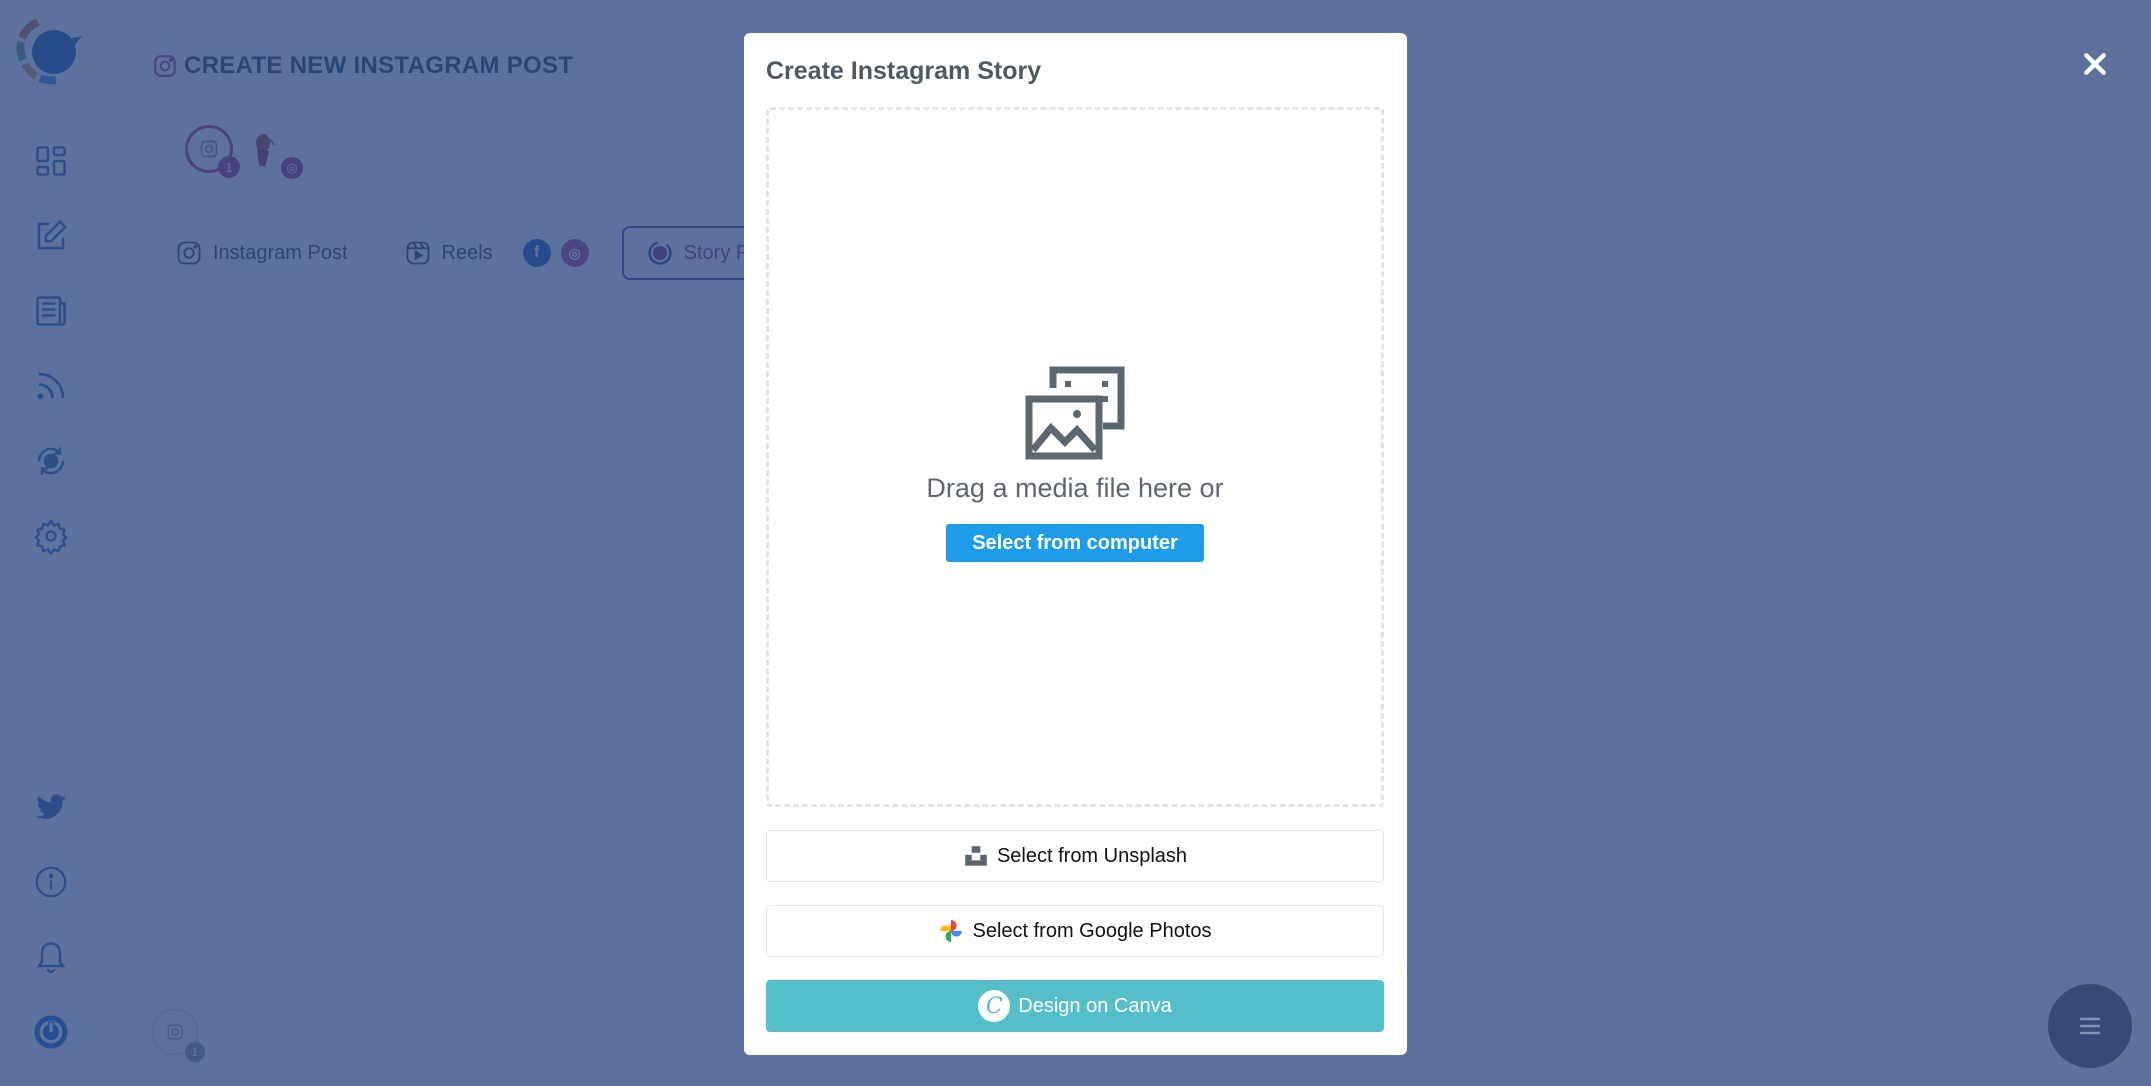  What do you see at coordinates (1075, 415) in the screenshot?
I see `media-gallery-icon` at bounding box center [1075, 415].